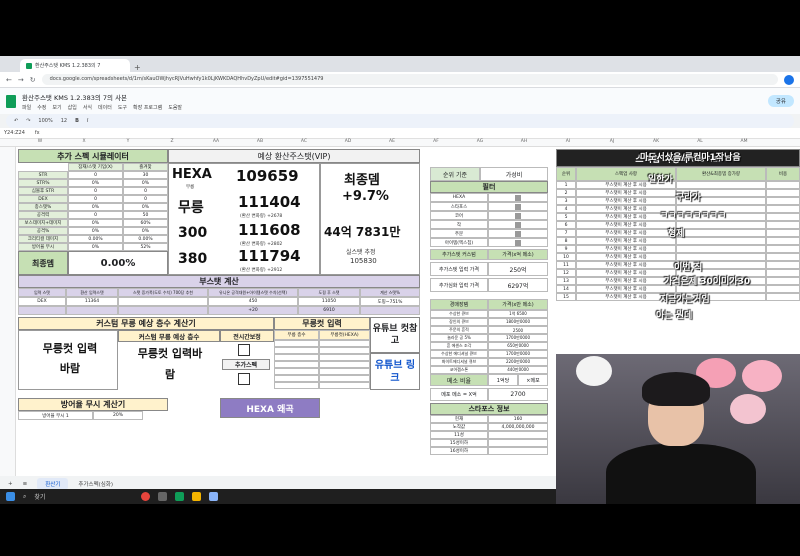 This screenshot has width=800, height=556. I want to click on sim-row-value: 50, so click(145, 215).